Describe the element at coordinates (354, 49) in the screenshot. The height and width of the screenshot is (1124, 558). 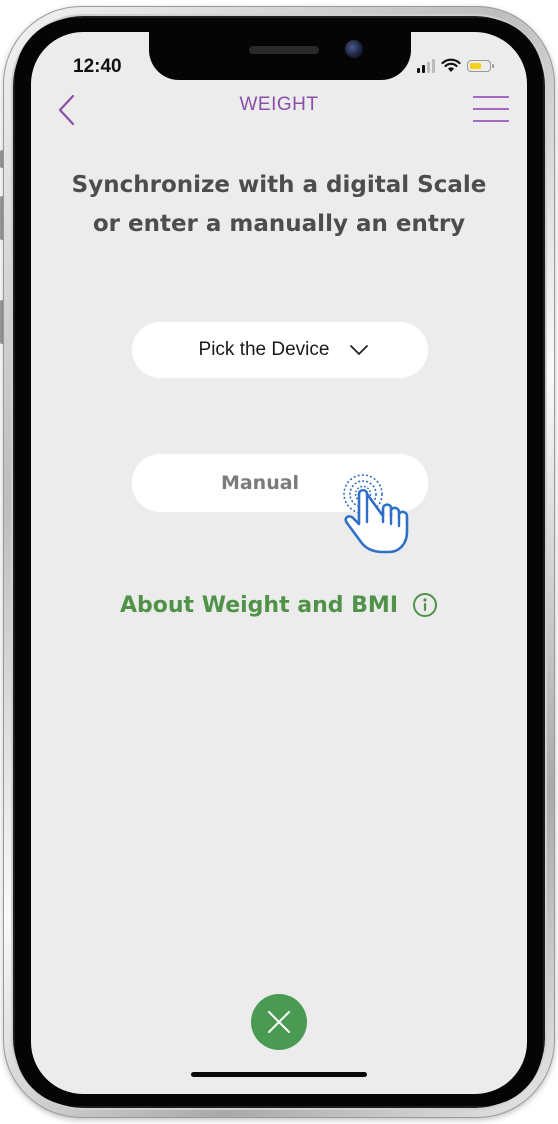
I see `front-camera` at that location.